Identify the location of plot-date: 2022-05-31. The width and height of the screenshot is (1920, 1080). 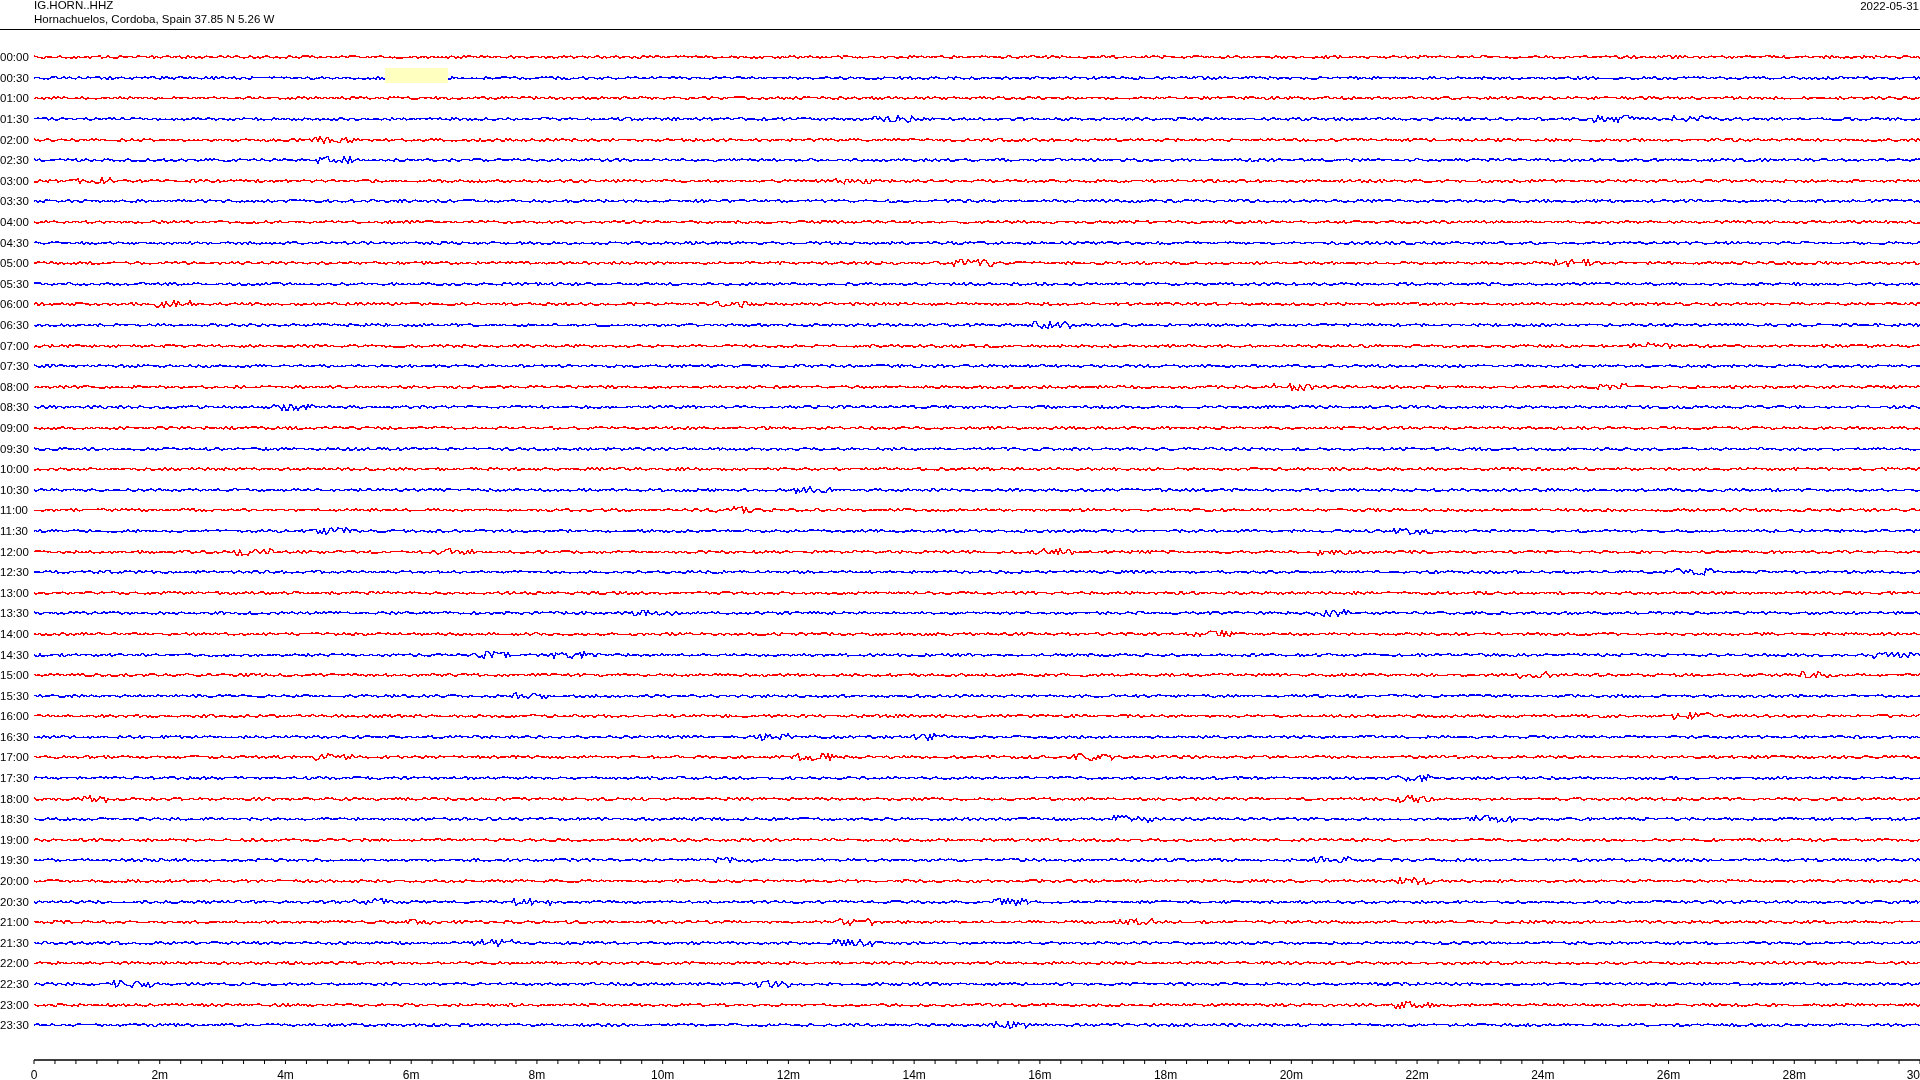
(1890, 6).